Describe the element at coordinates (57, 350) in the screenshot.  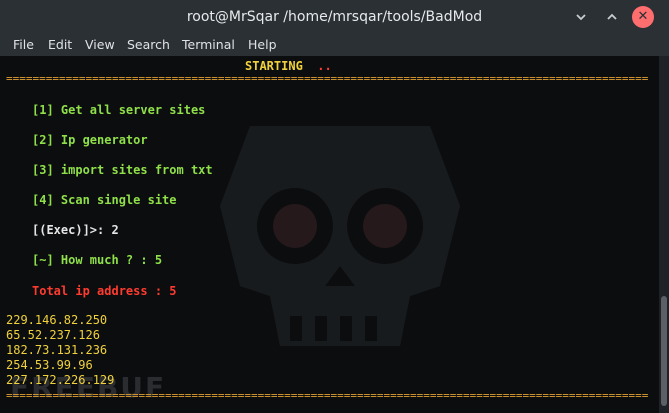
I see `ip-line-3: 182.73.131.236` at that location.